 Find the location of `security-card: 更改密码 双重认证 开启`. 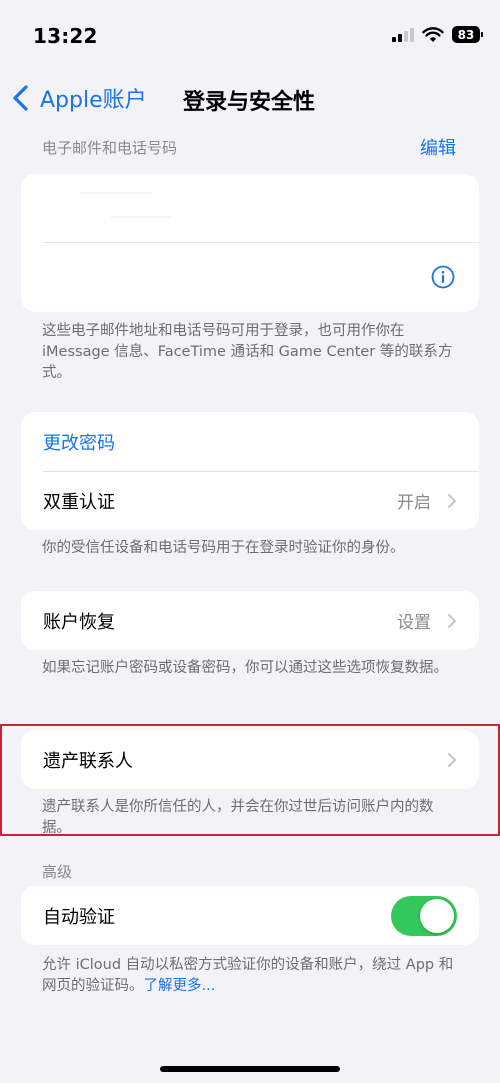

security-card: 更改密码 双重认证 开启 is located at coordinates (250, 471).